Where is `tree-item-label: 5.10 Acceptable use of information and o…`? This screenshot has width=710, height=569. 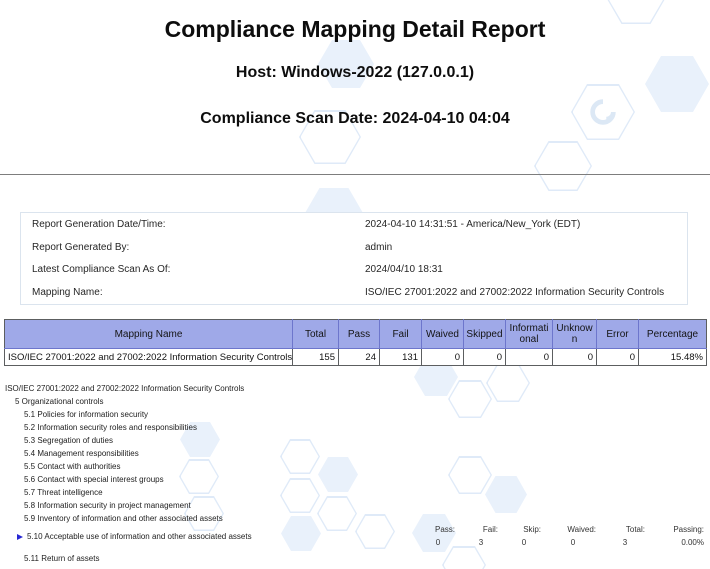
tree-item-label: 5.10 Acceptable use of information and o… is located at coordinates (139, 536).